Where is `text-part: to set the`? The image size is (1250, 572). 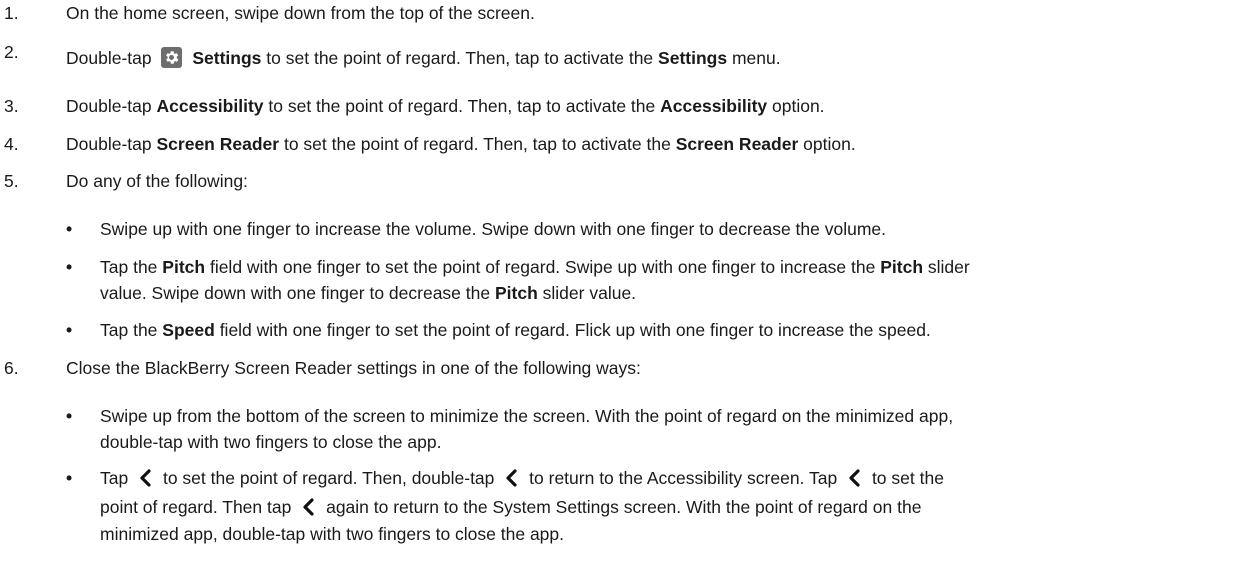
text-part: to set the is located at coordinates (907, 478).